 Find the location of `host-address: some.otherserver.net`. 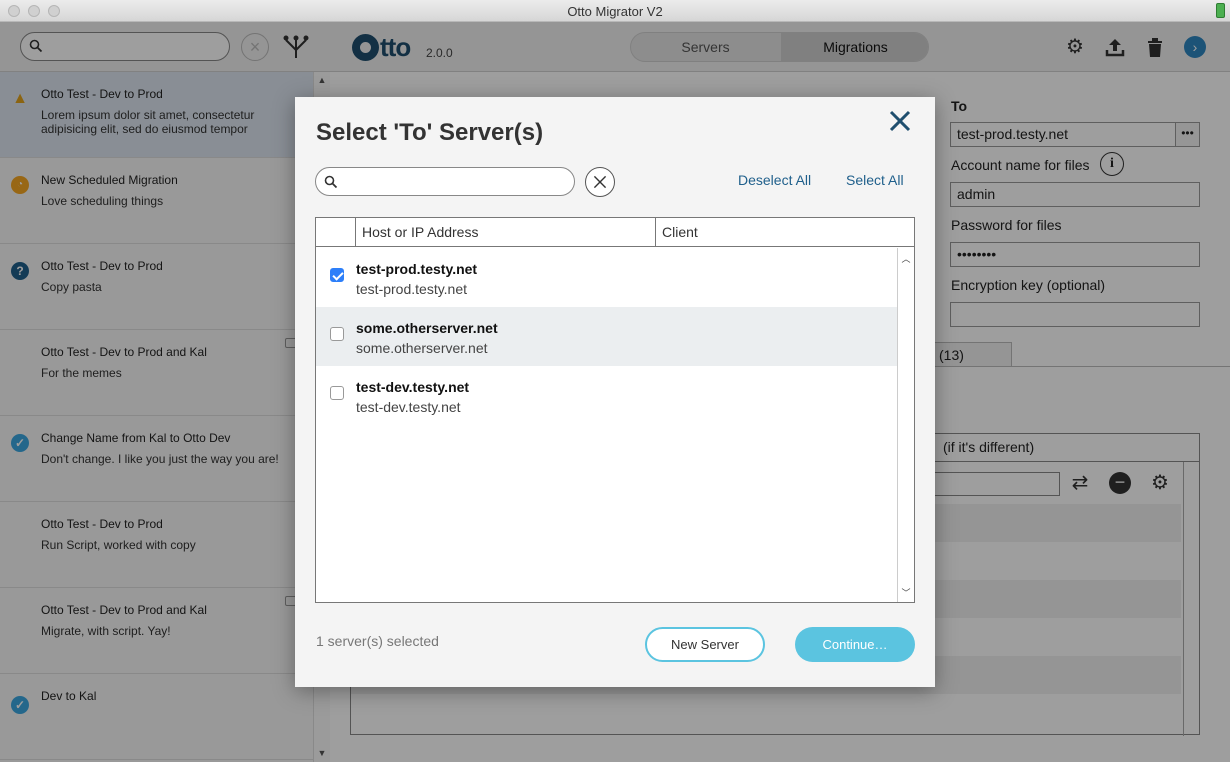

host-address: some.otherserver.net is located at coordinates (422, 348).